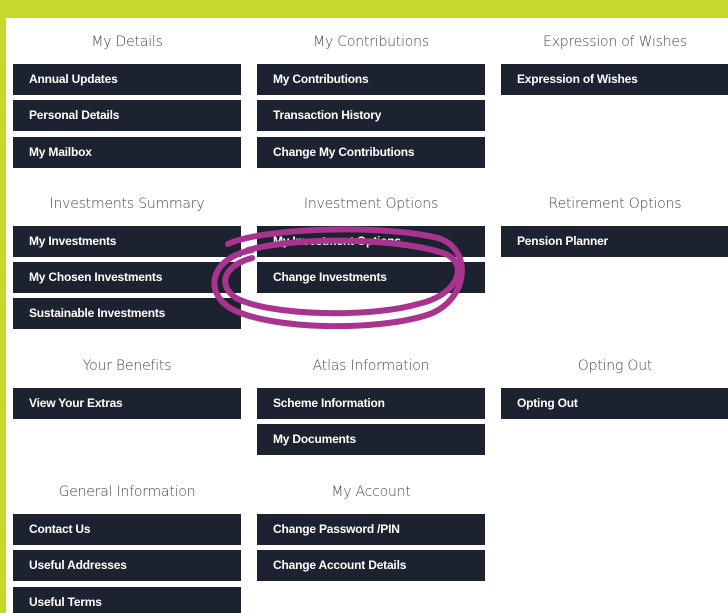 Image resolution: width=728 pixels, height=613 pixels. What do you see at coordinates (371, 241) in the screenshot?
I see `my-investment-options-button: My Investment Options` at bounding box center [371, 241].